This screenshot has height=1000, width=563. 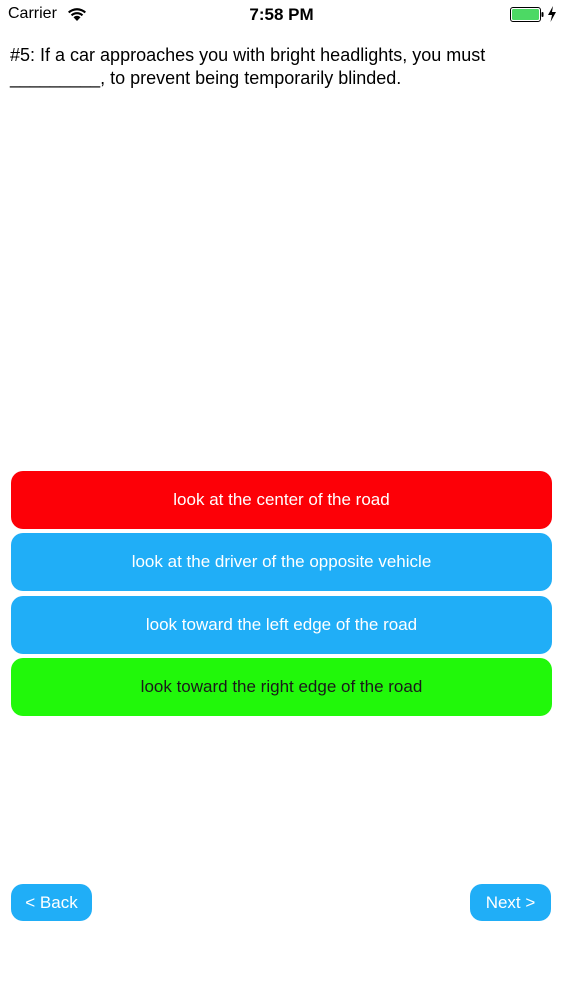 What do you see at coordinates (281, 687) in the screenshot?
I see `answer-option-4: look toward the right edge of the road` at bounding box center [281, 687].